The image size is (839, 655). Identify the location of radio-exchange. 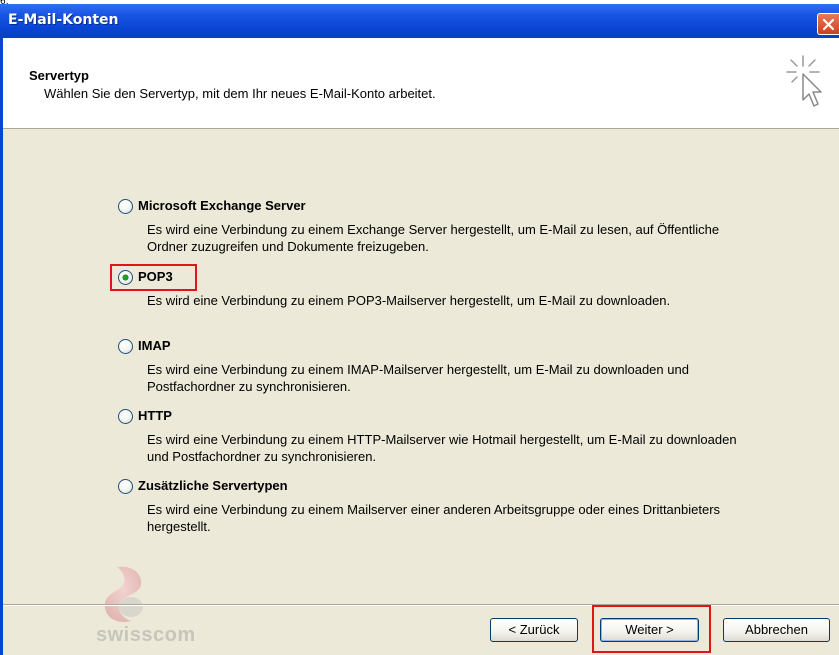
(125, 206).